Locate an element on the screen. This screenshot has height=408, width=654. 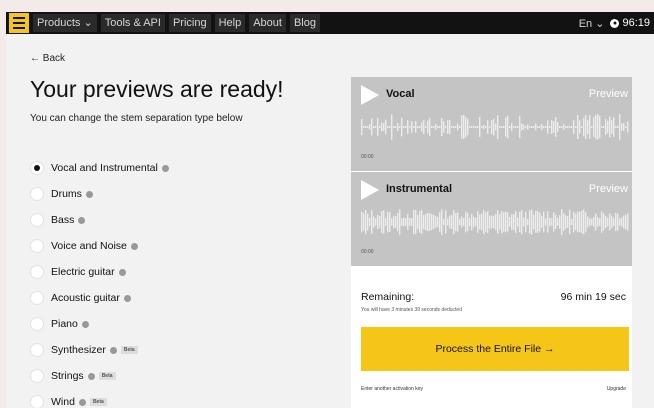
nav-help: Help is located at coordinates (230, 23).